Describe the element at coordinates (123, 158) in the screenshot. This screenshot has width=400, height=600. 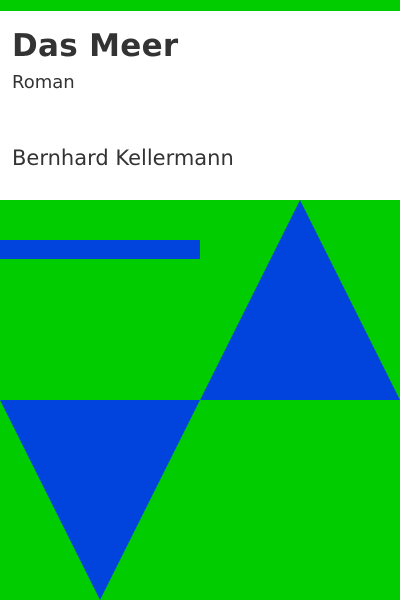
I see `book-author: Bernhard Kellermann` at that location.